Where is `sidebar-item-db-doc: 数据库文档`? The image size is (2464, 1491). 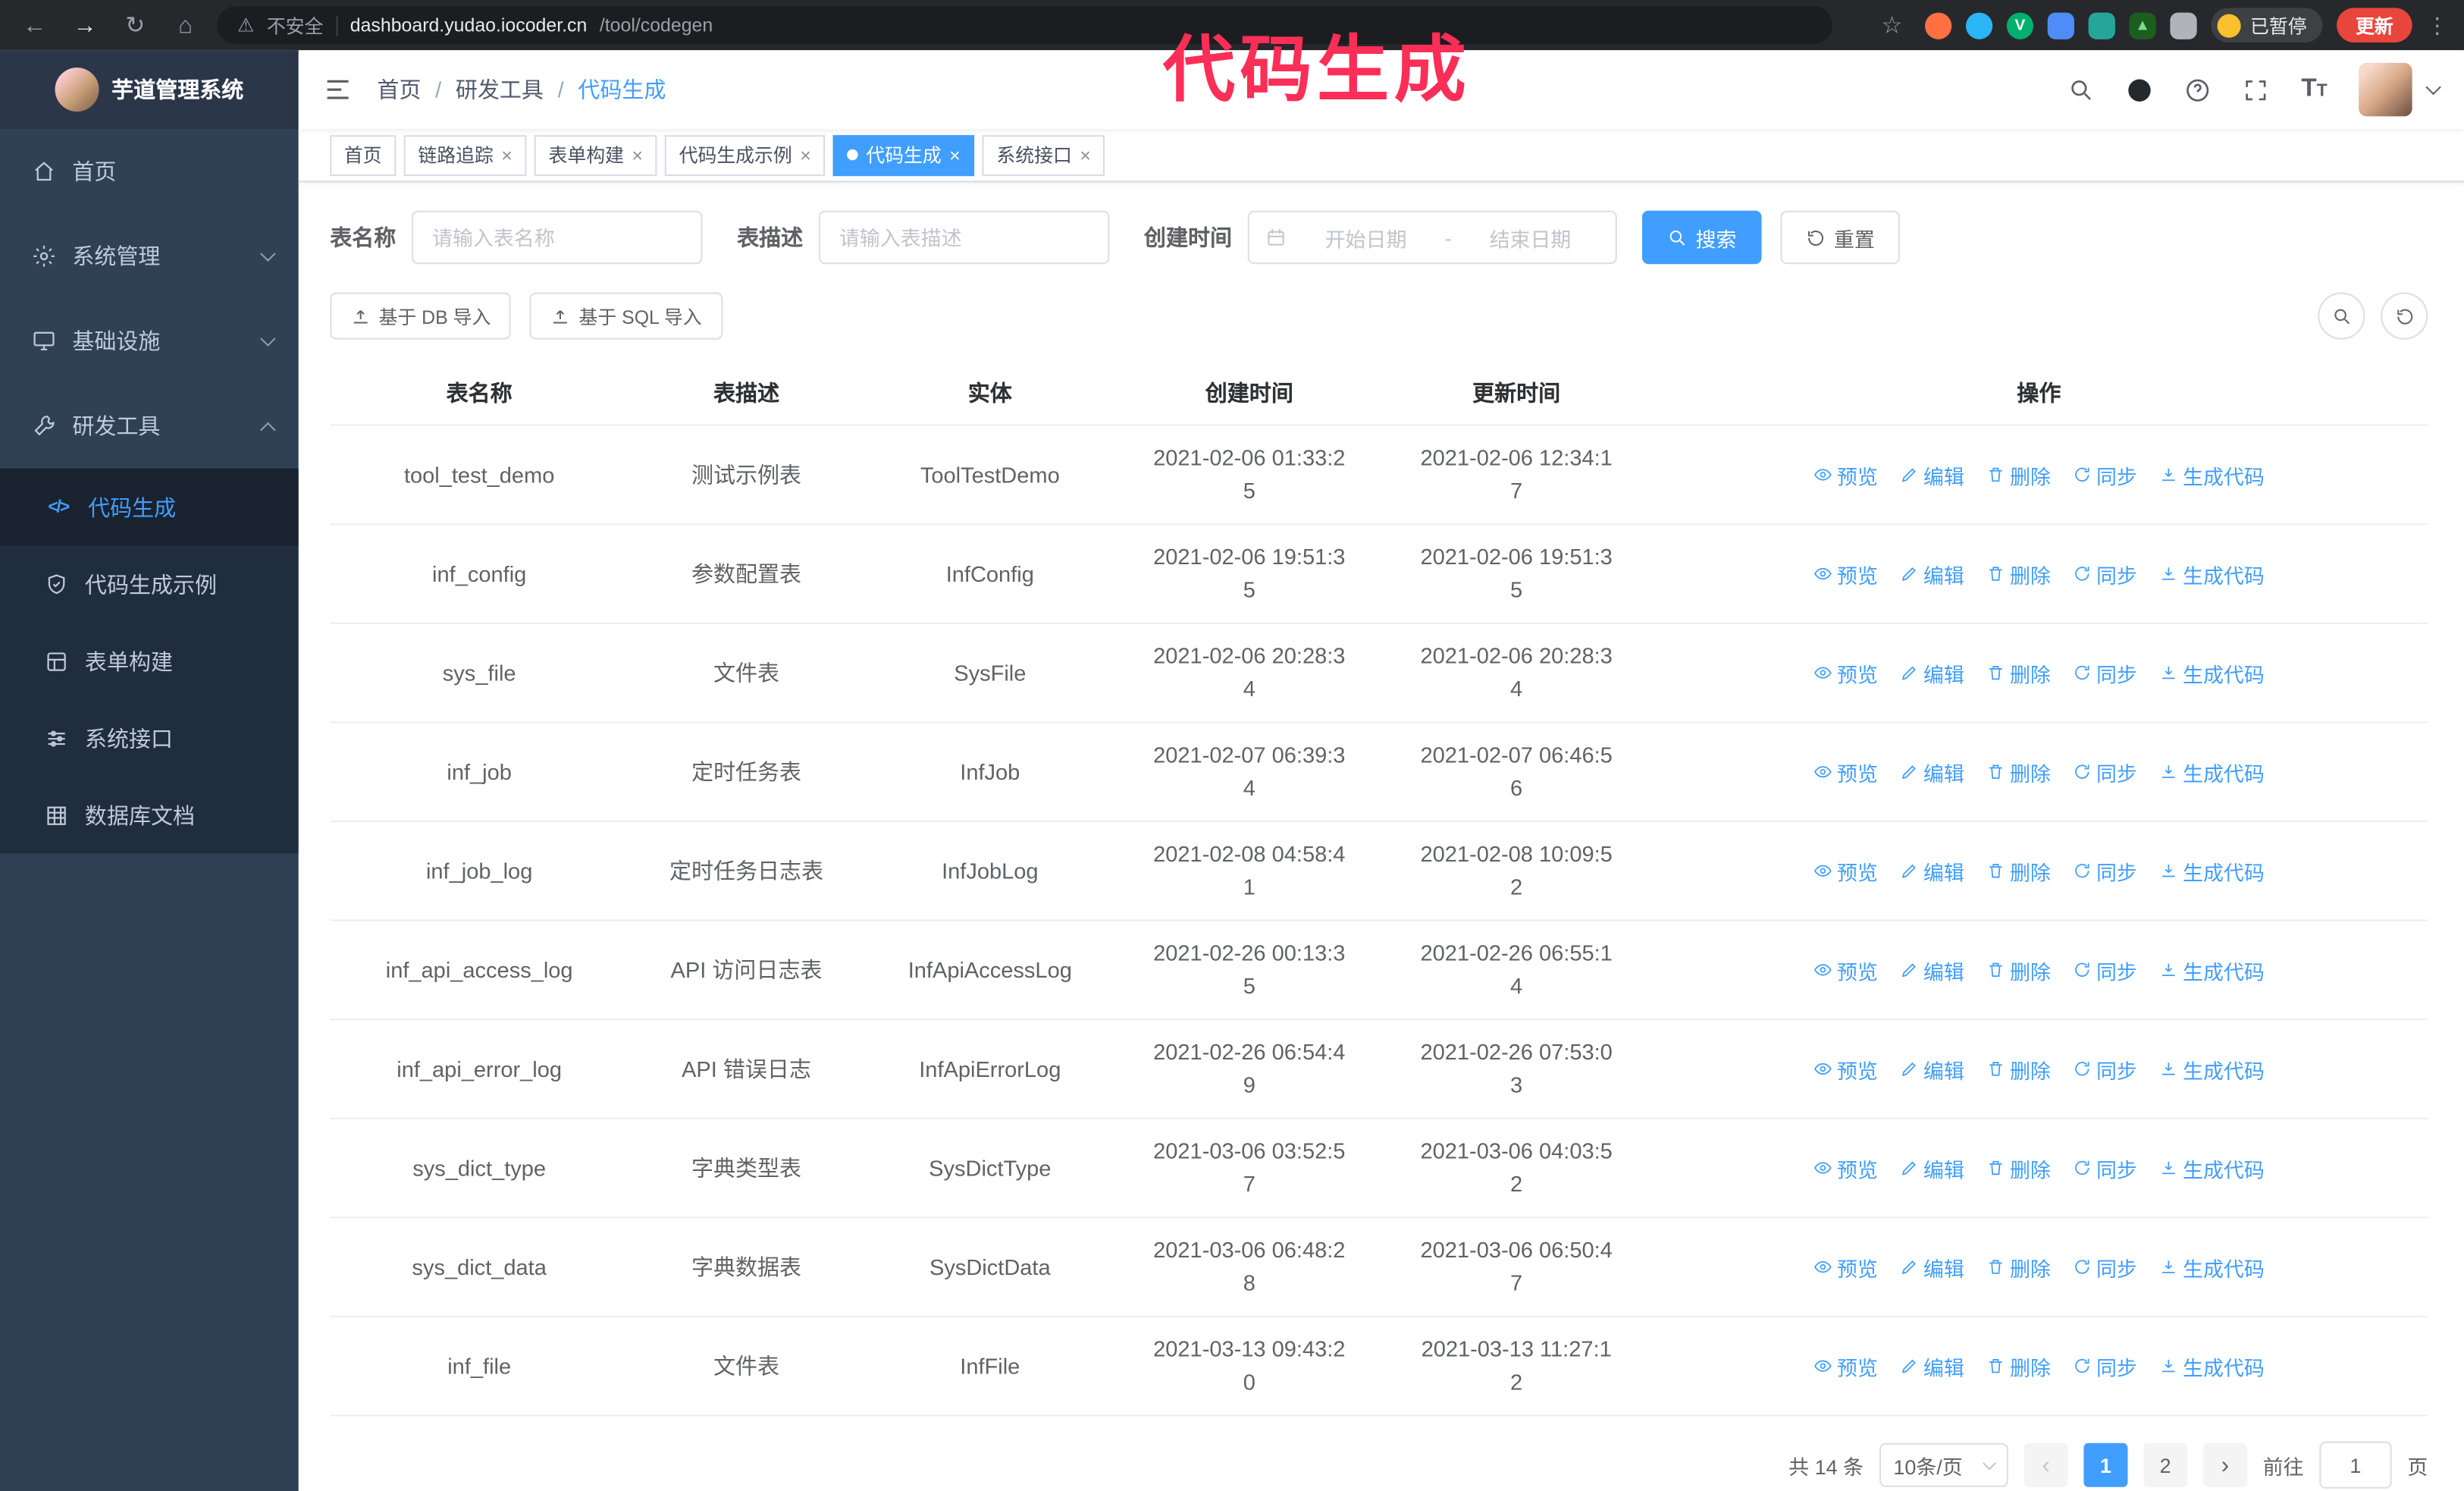
sidebar-item-db-doc: 数据库文档 is located at coordinates (150, 815).